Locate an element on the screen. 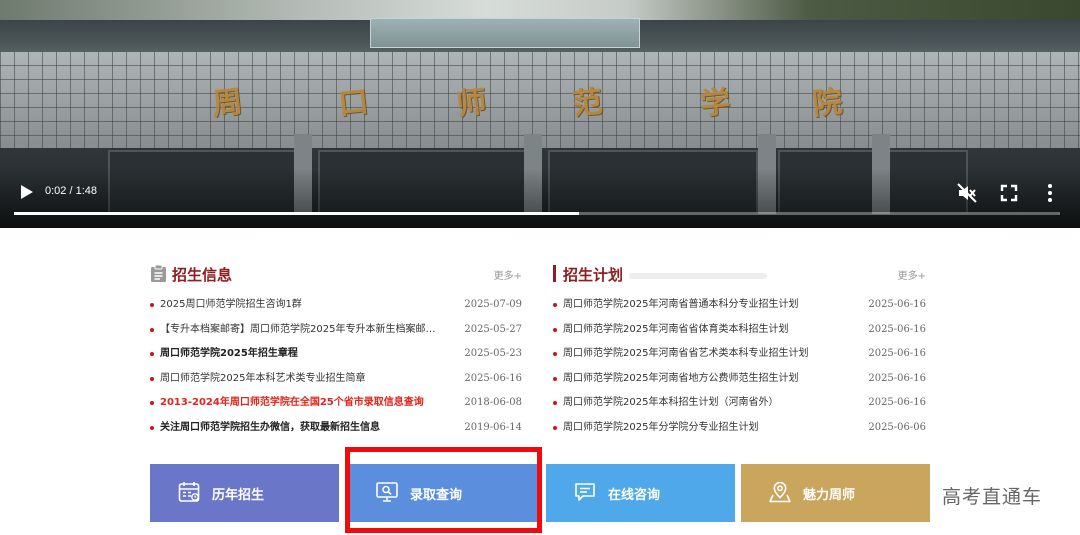  chat-icon is located at coordinates (585, 492).